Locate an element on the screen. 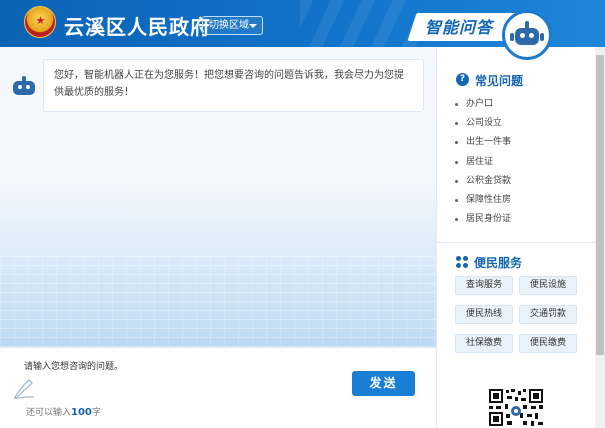  input-area: 请输入您想咨询的问题。 还可以输入100字 发送 is located at coordinates (218, 387).